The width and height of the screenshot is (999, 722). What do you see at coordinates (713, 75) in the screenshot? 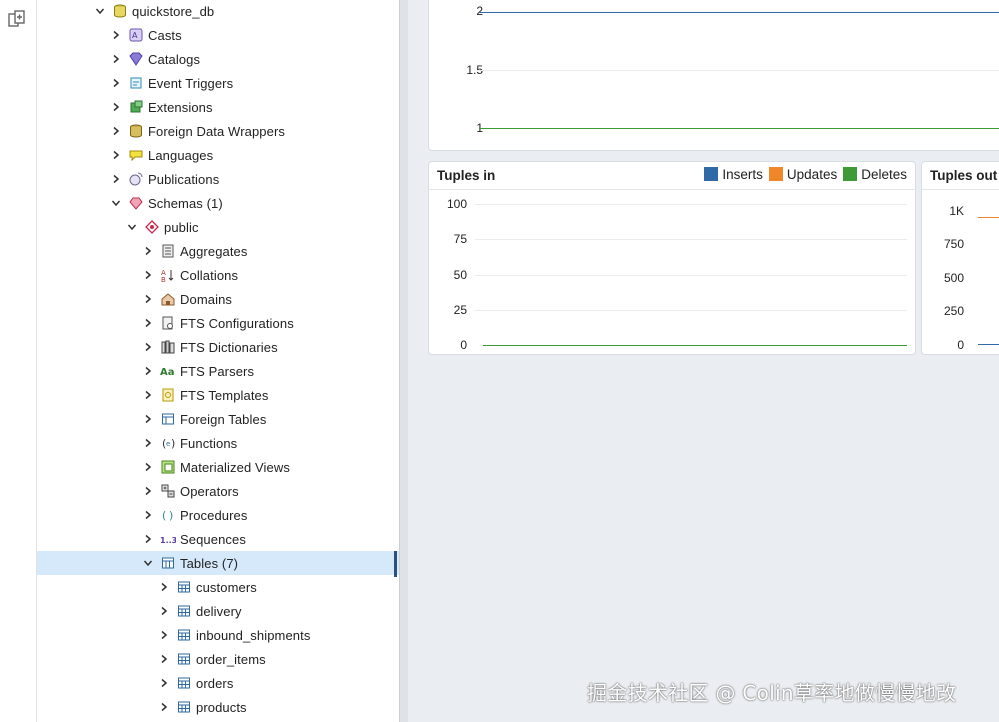
I see `top-chart-panel: 2 1.5 1` at bounding box center [713, 75].